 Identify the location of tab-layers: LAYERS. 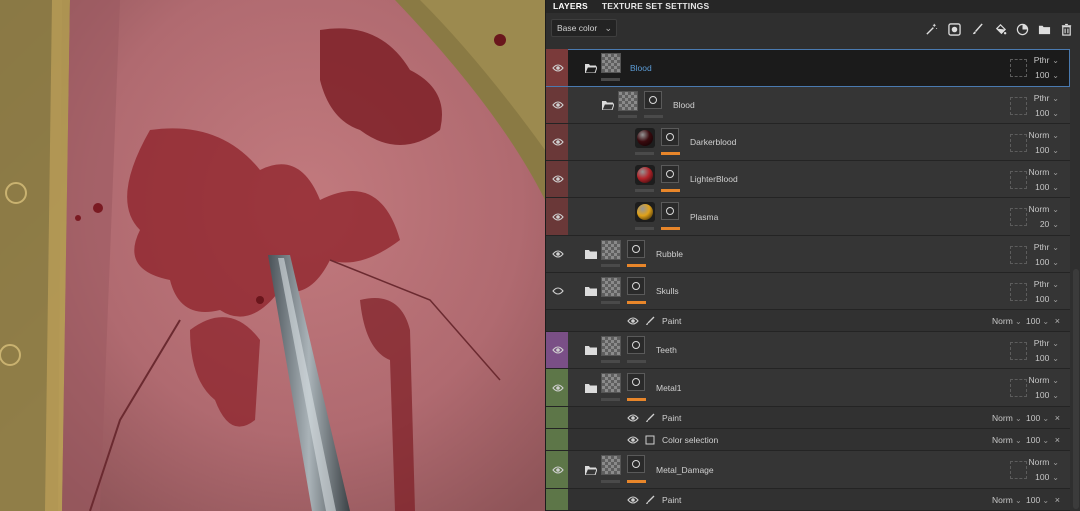
(570, 6).